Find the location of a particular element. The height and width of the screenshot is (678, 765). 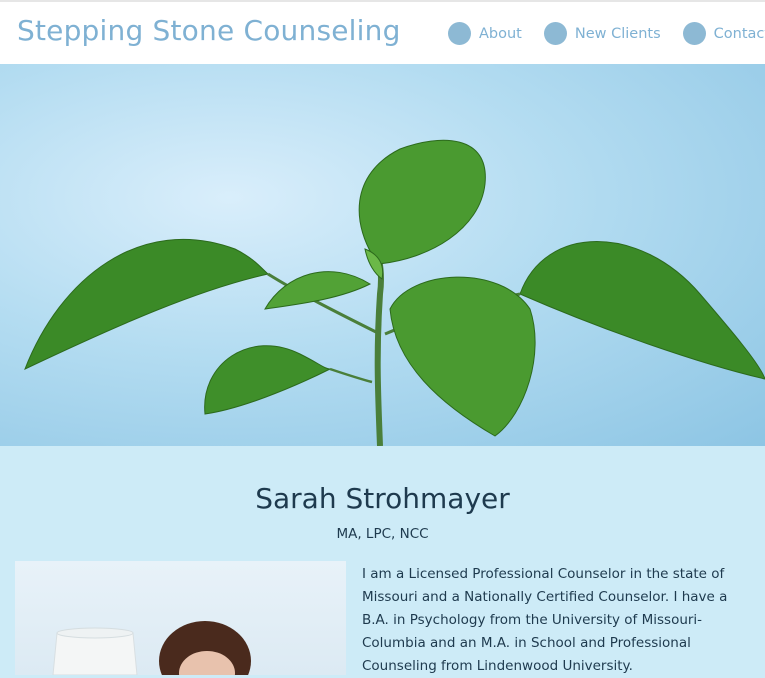

profile-credentials: MA, LPC, NCC is located at coordinates (382, 534).